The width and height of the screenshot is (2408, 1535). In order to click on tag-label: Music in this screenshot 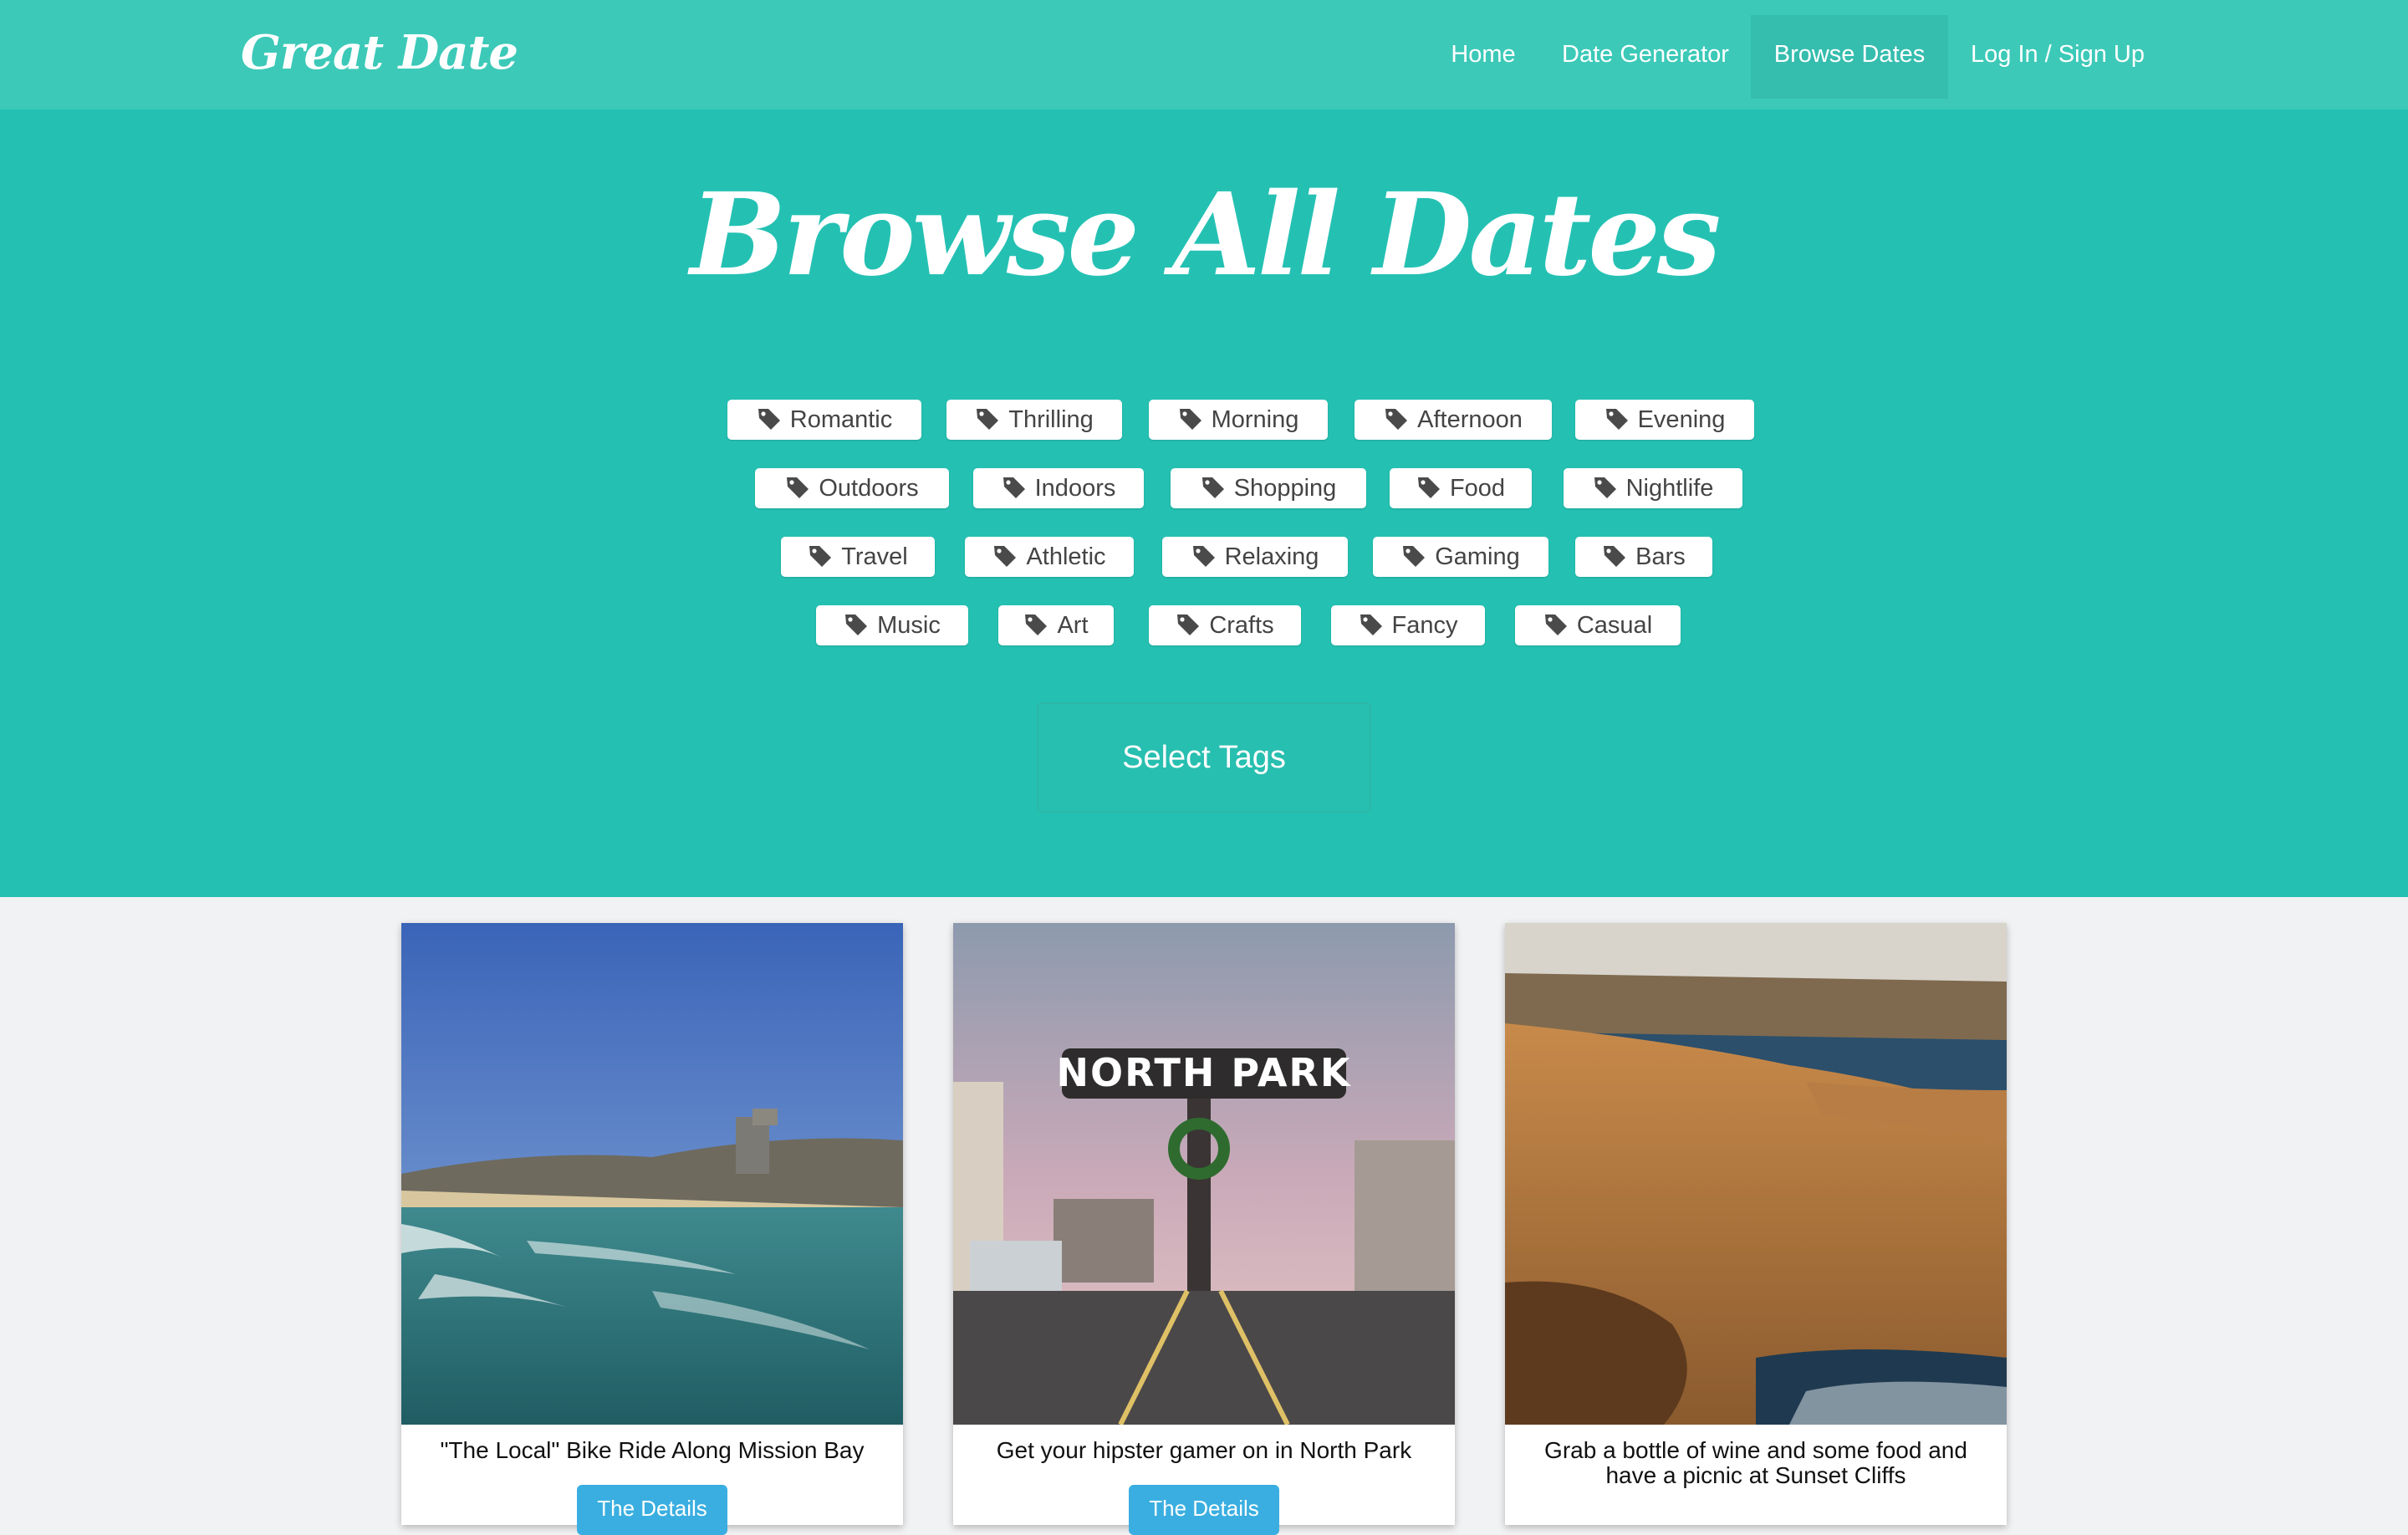, I will do `click(909, 625)`.